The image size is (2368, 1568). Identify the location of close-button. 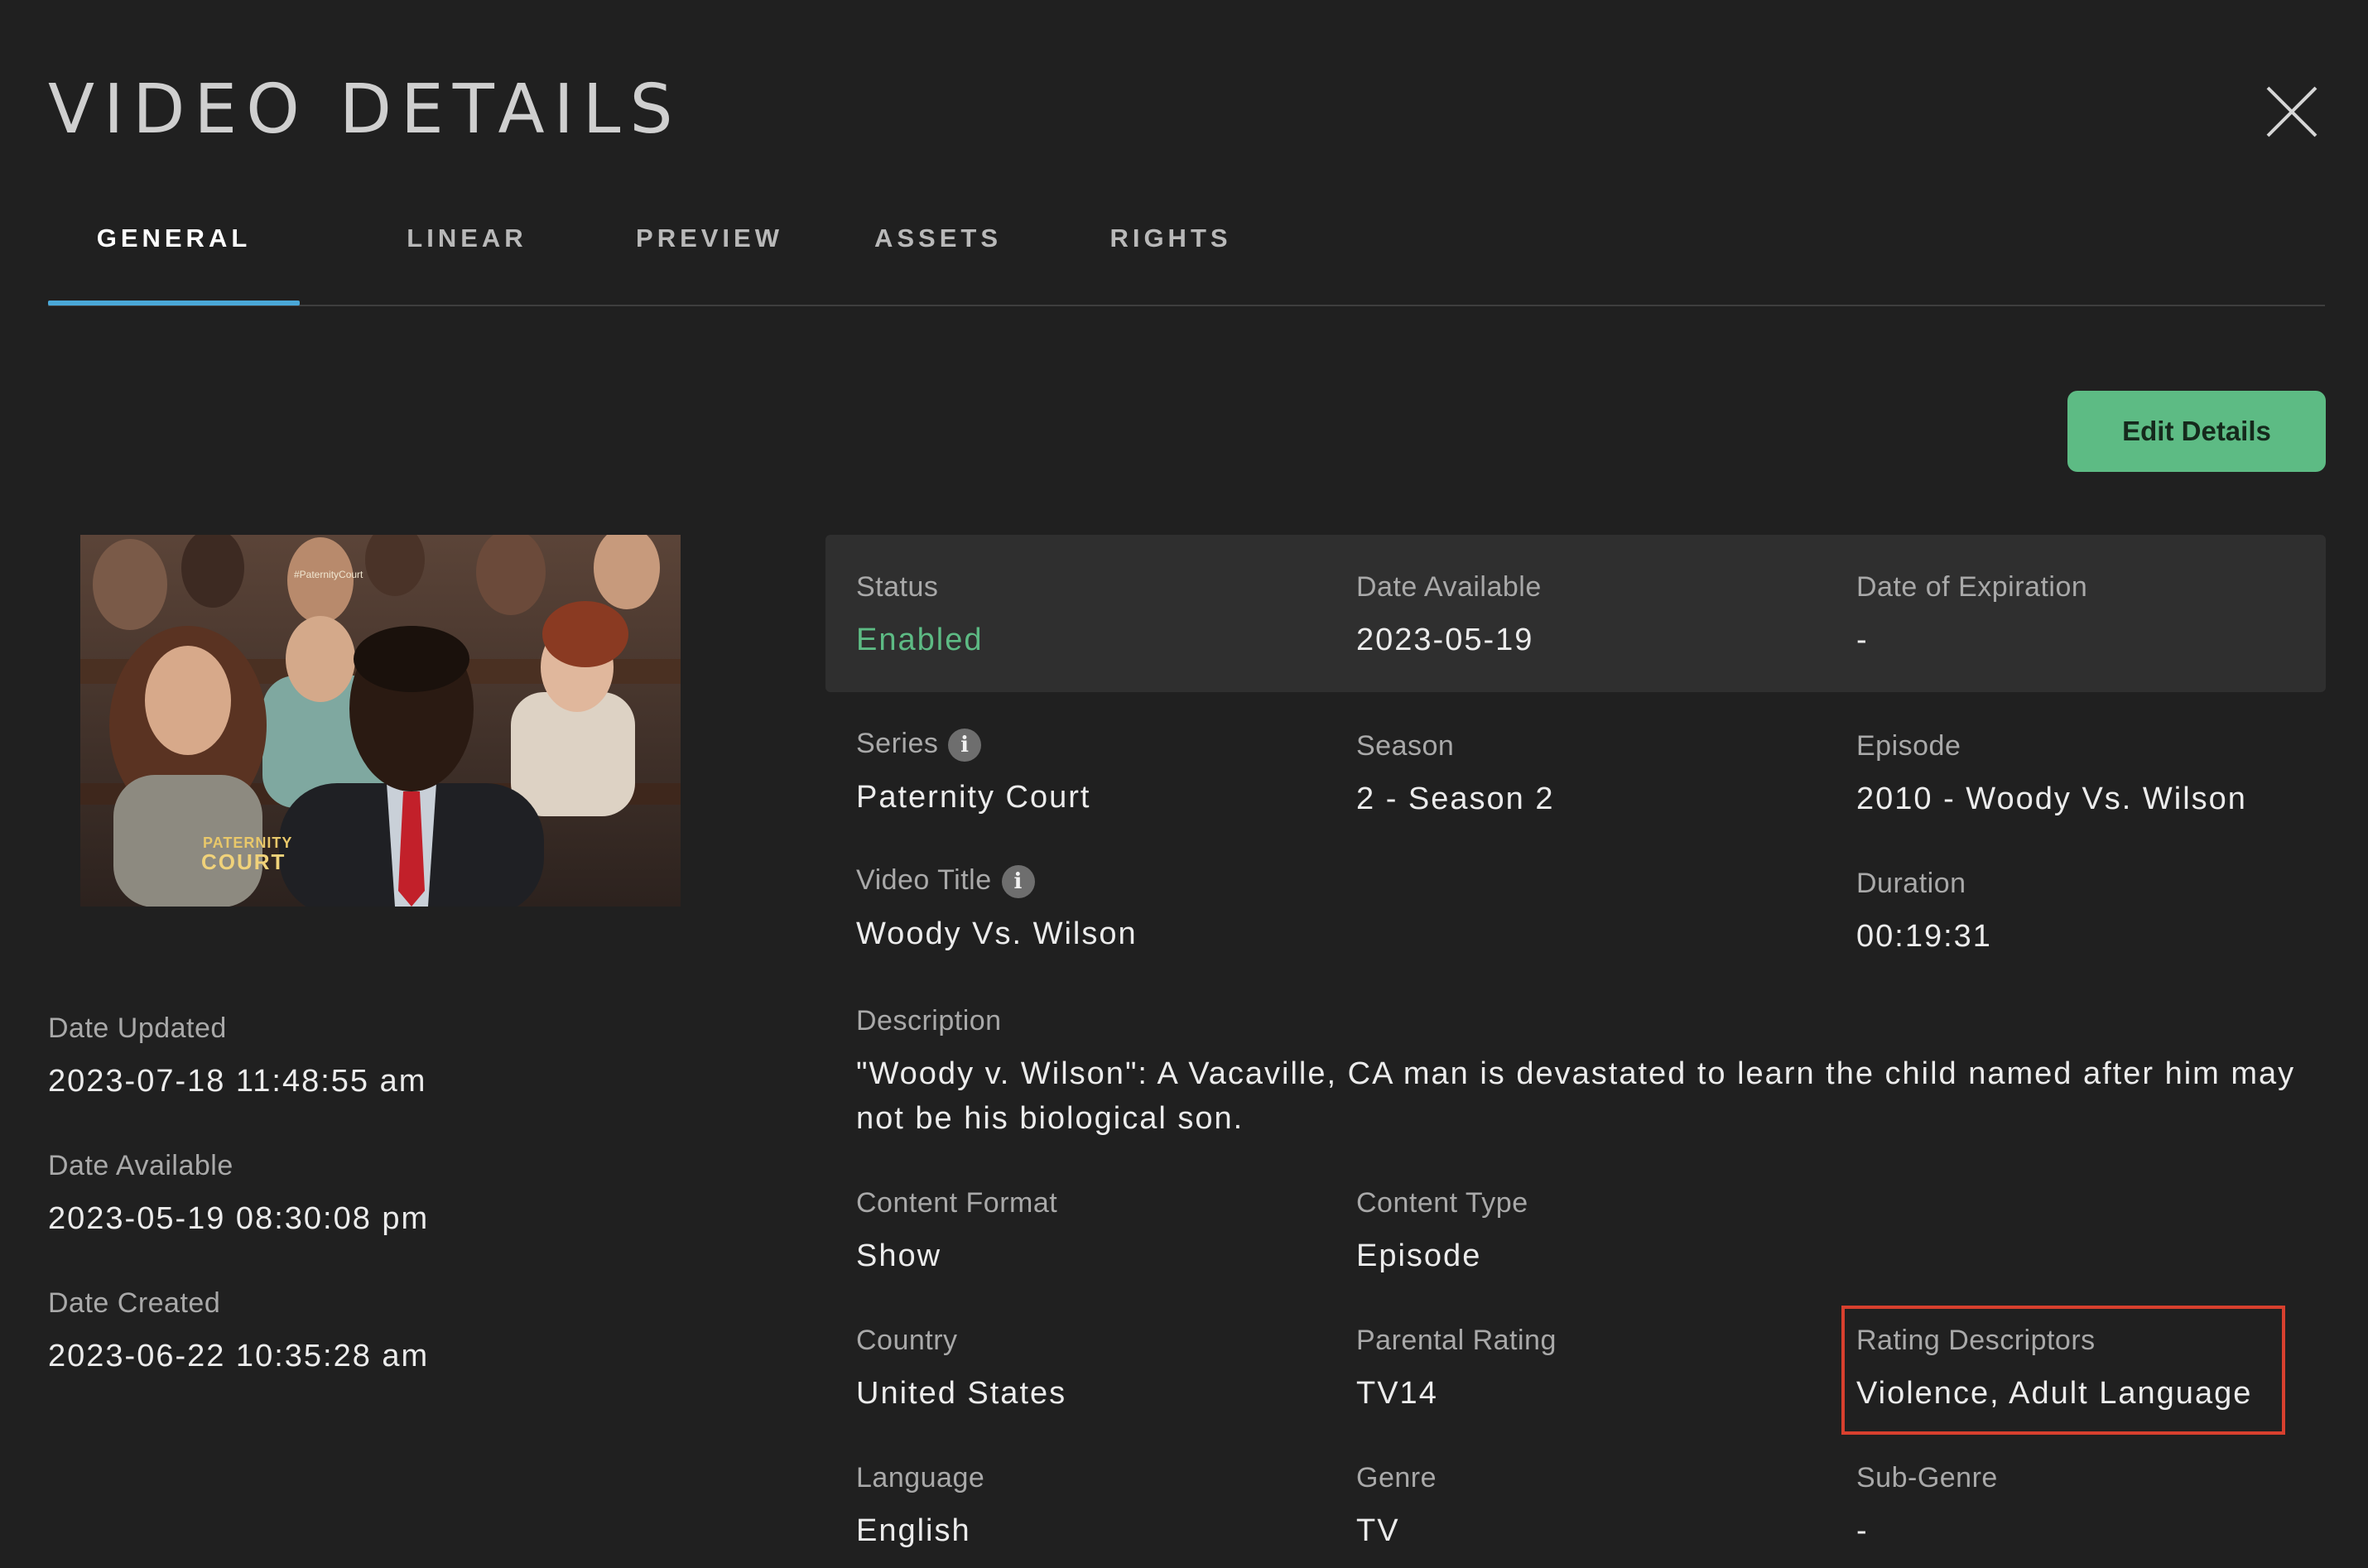
(2292, 112).